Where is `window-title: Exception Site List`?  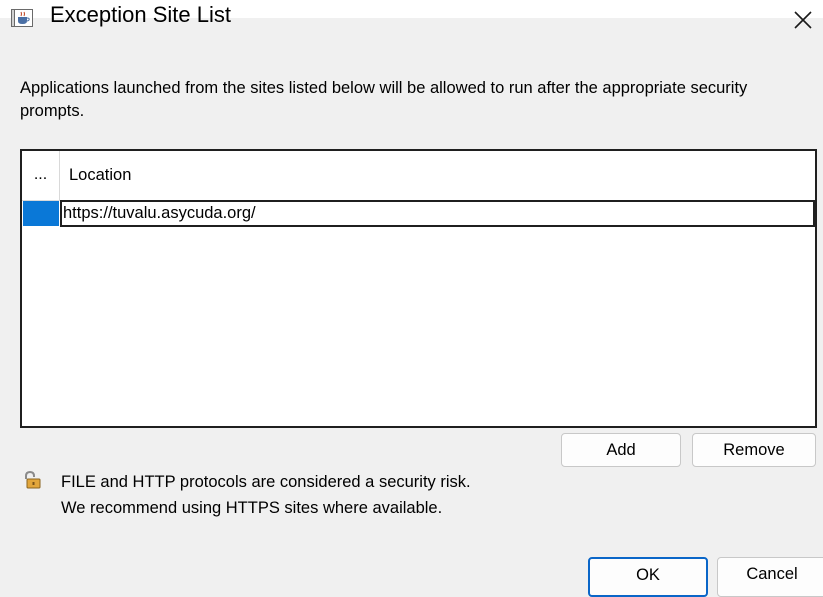
window-title: Exception Site List is located at coordinates (140, 14).